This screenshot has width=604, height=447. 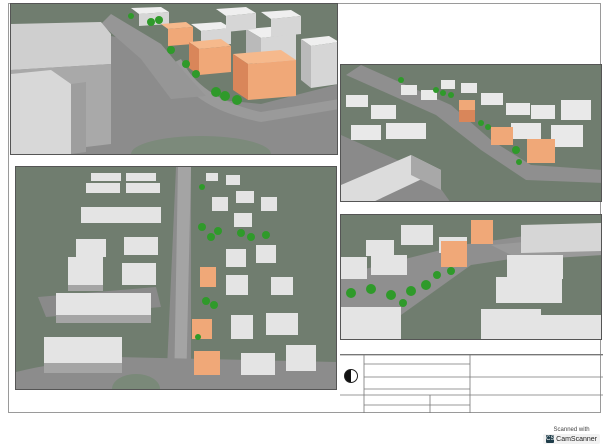 I want to click on camscanner-icon: CS, so click(x=550, y=439).